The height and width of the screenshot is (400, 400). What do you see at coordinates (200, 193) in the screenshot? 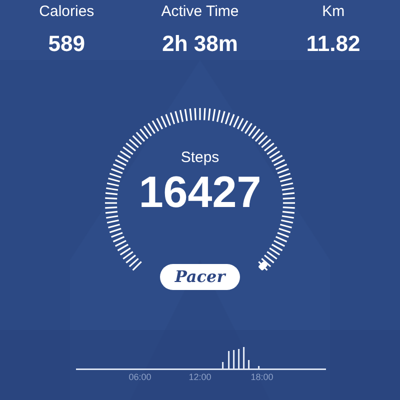
I see `steps-count: 16427` at bounding box center [200, 193].